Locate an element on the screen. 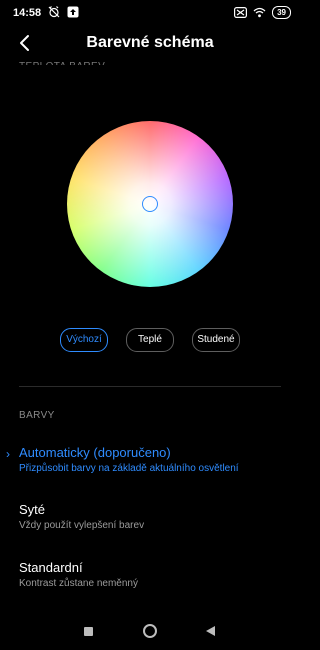 The height and width of the screenshot is (650, 320). section-divider is located at coordinates (150, 386).